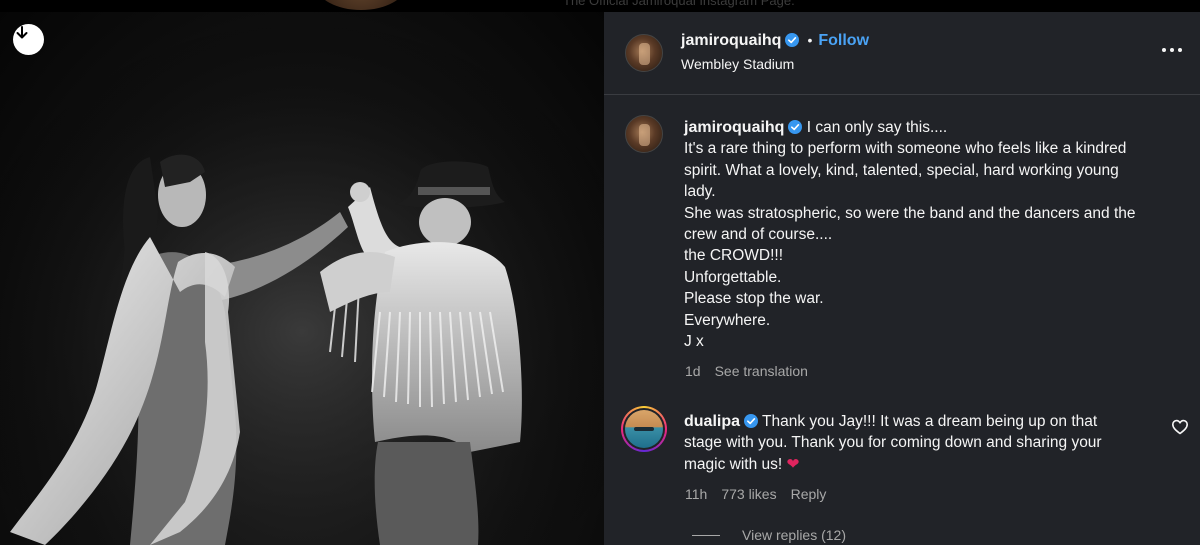 The height and width of the screenshot is (545, 1200). I want to click on view-replies-label: View replies (12), so click(794, 535).